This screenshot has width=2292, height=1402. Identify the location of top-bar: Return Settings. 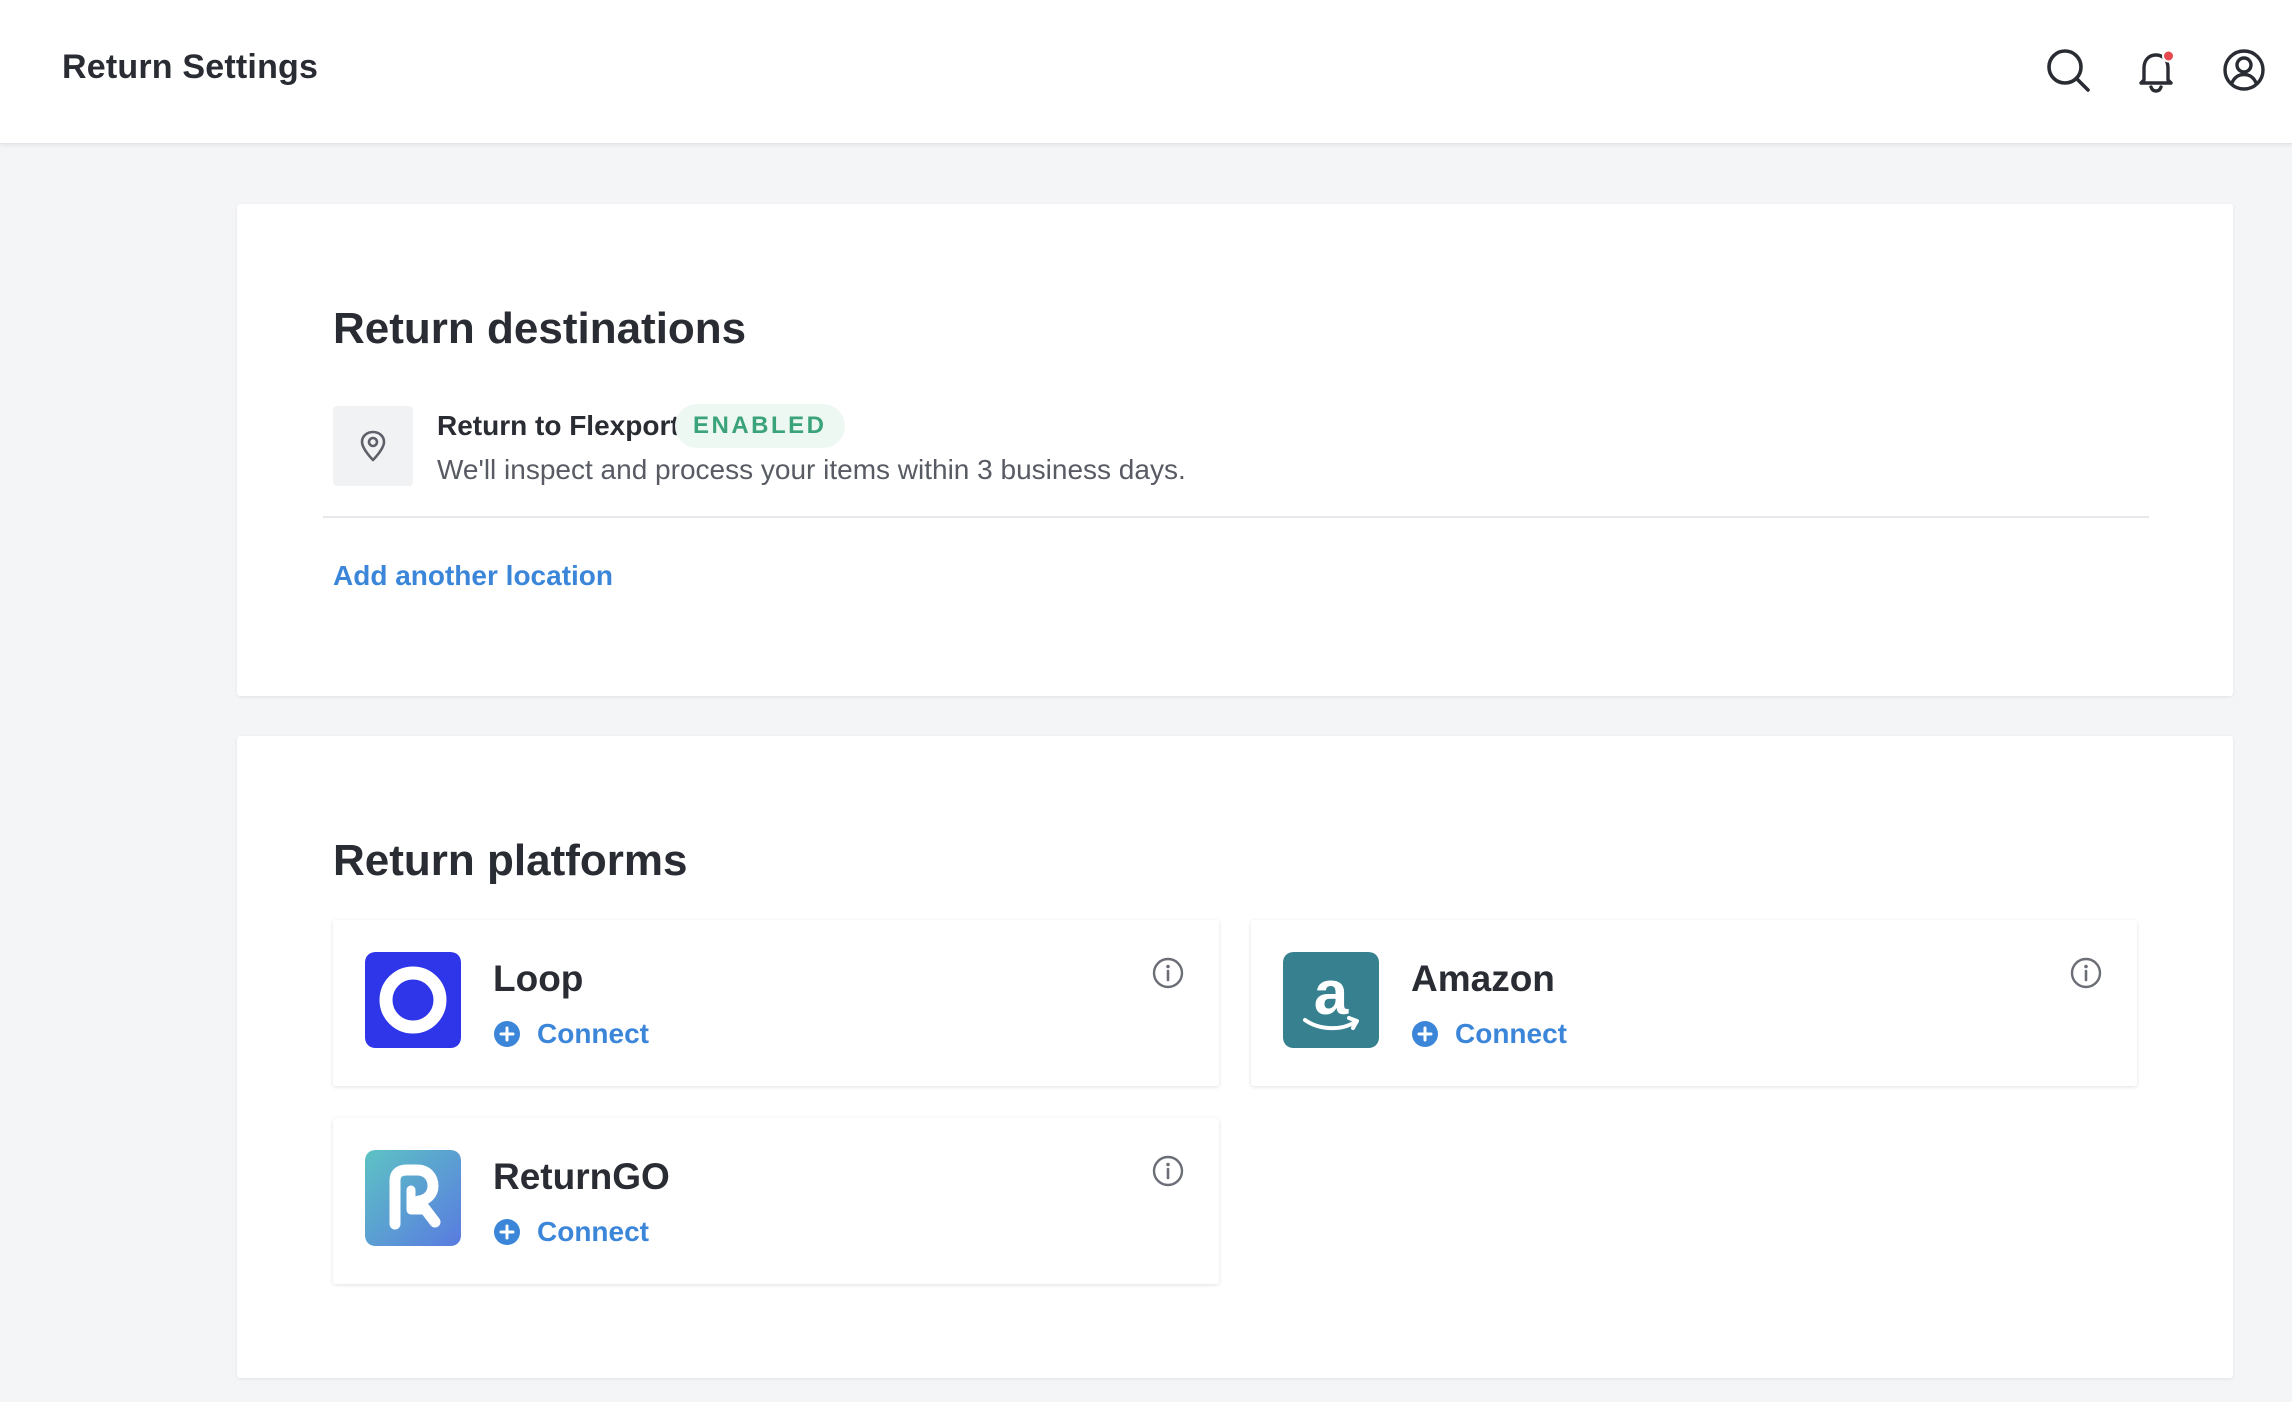
(1146, 72).